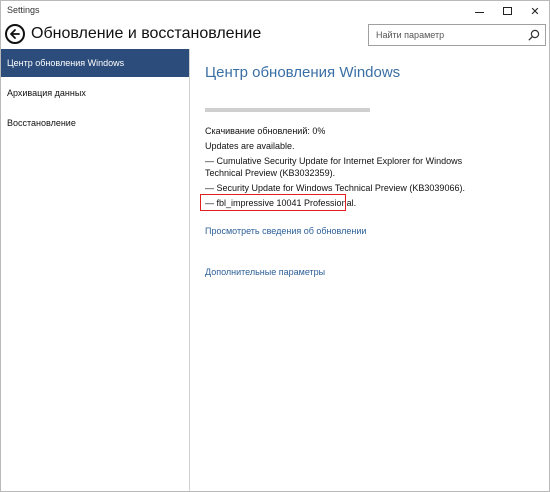  Describe the element at coordinates (23, 10) in the screenshot. I see `window-title: Settings` at that location.